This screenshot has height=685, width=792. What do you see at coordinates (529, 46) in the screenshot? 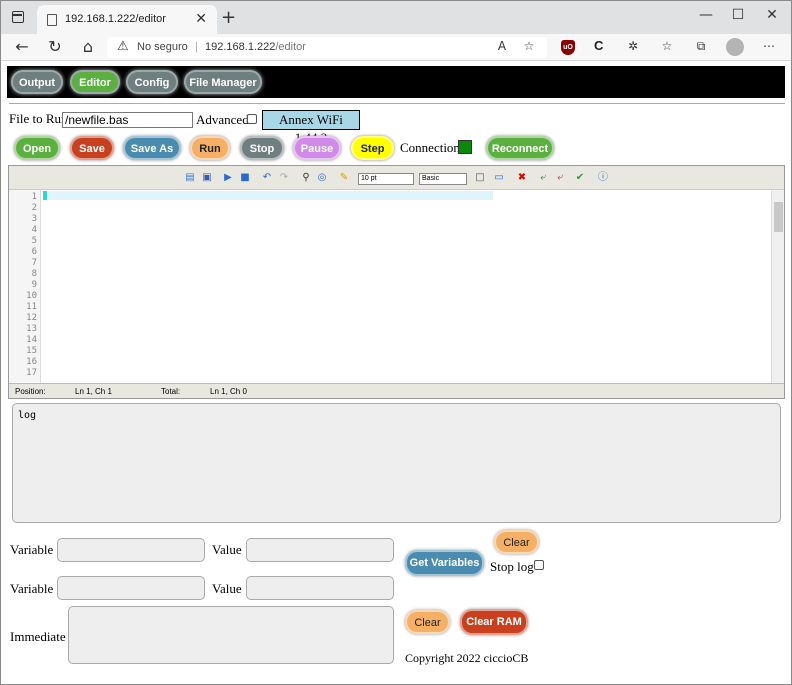
I see `favorite-add-icon: ☆` at bounding box center [529, 46].